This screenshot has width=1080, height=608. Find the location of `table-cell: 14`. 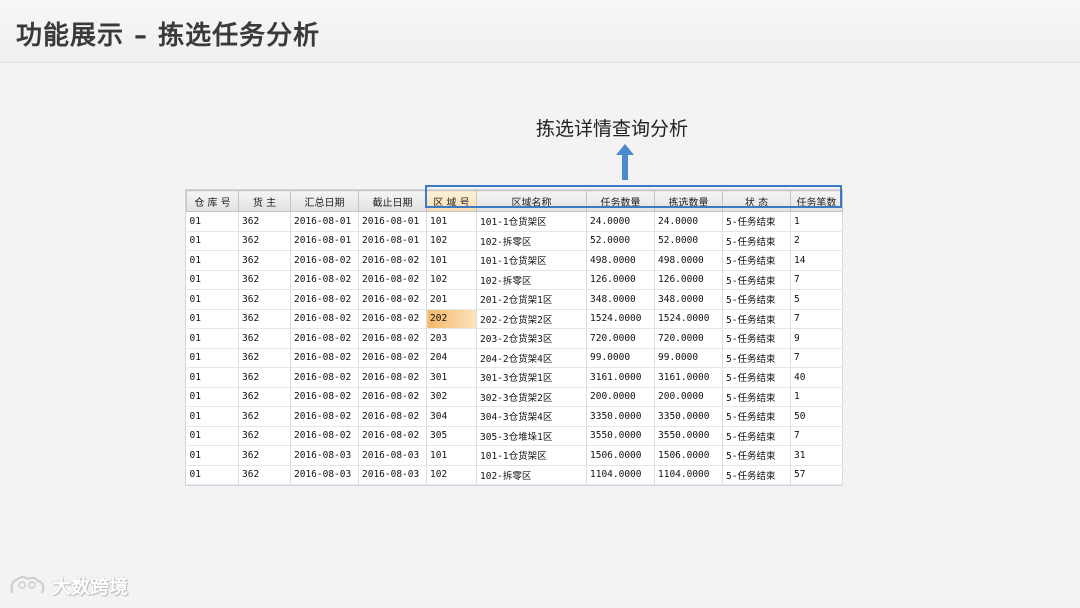

table-cell: 14 is located at coordinates (816, 260).